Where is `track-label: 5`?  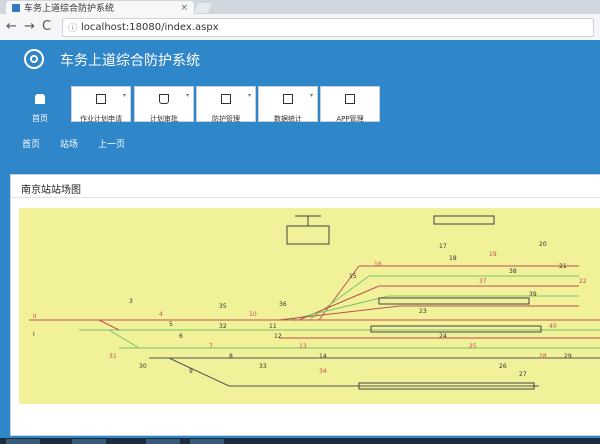 track-label: 5 is located at coordinates (171, 324).